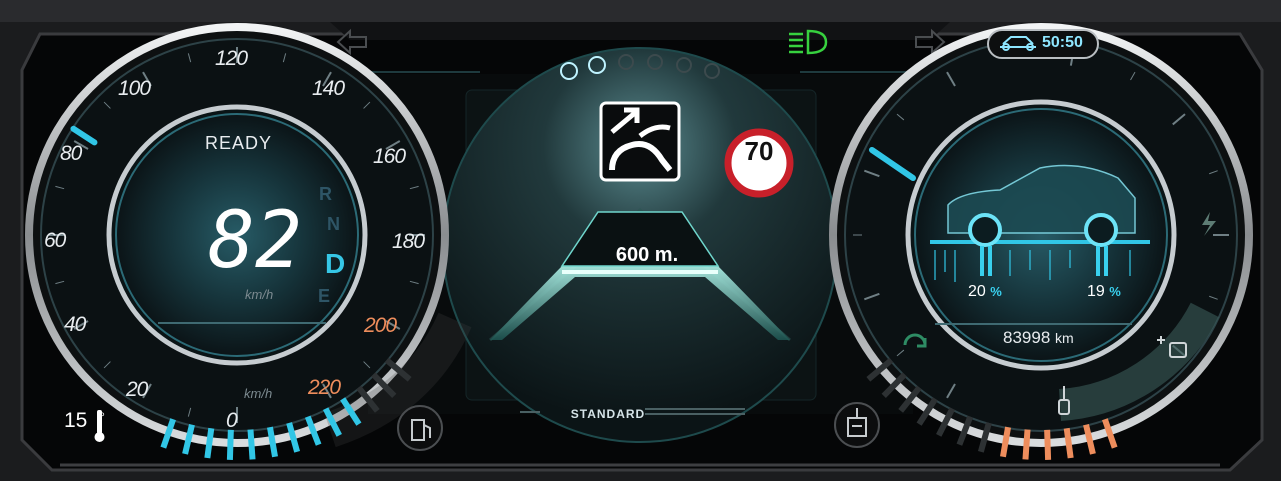  What do you see at coordinates (259, 294) in the screenshot?
I see `speed-unit-inner: km/h` at bounding box center [259, 294].